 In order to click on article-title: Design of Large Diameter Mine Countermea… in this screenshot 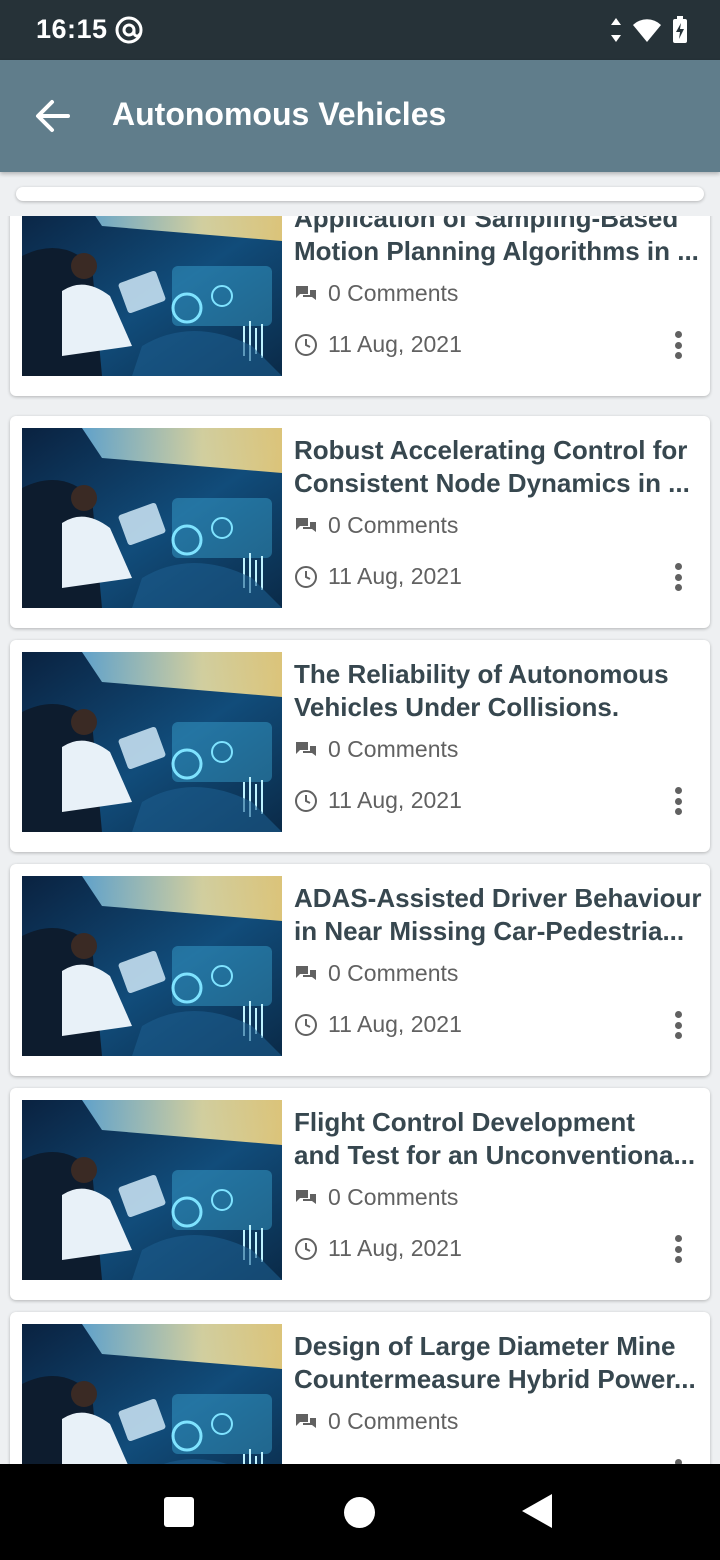, I will do `click(500, 1363)`.